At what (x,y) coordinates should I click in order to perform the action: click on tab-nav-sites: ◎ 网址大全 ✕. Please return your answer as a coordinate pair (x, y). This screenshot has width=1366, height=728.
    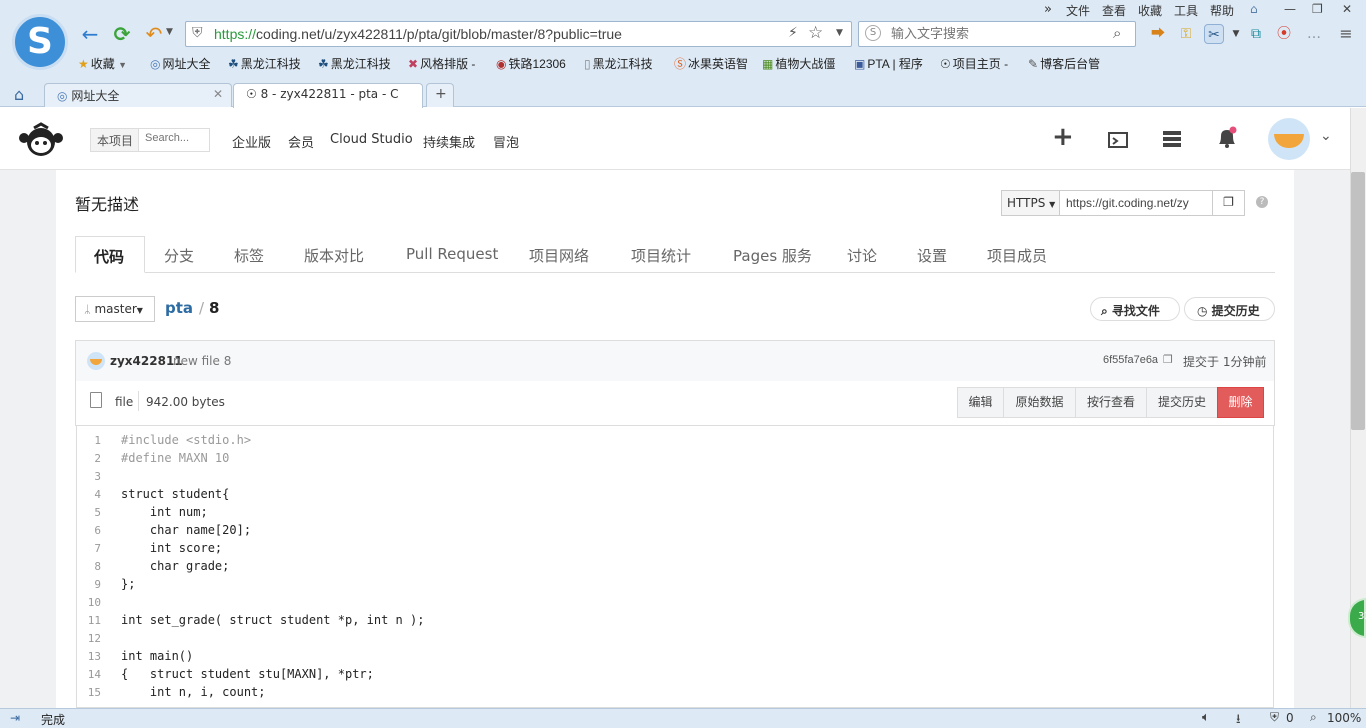
    Looking at the image, I should click on (138, 95).